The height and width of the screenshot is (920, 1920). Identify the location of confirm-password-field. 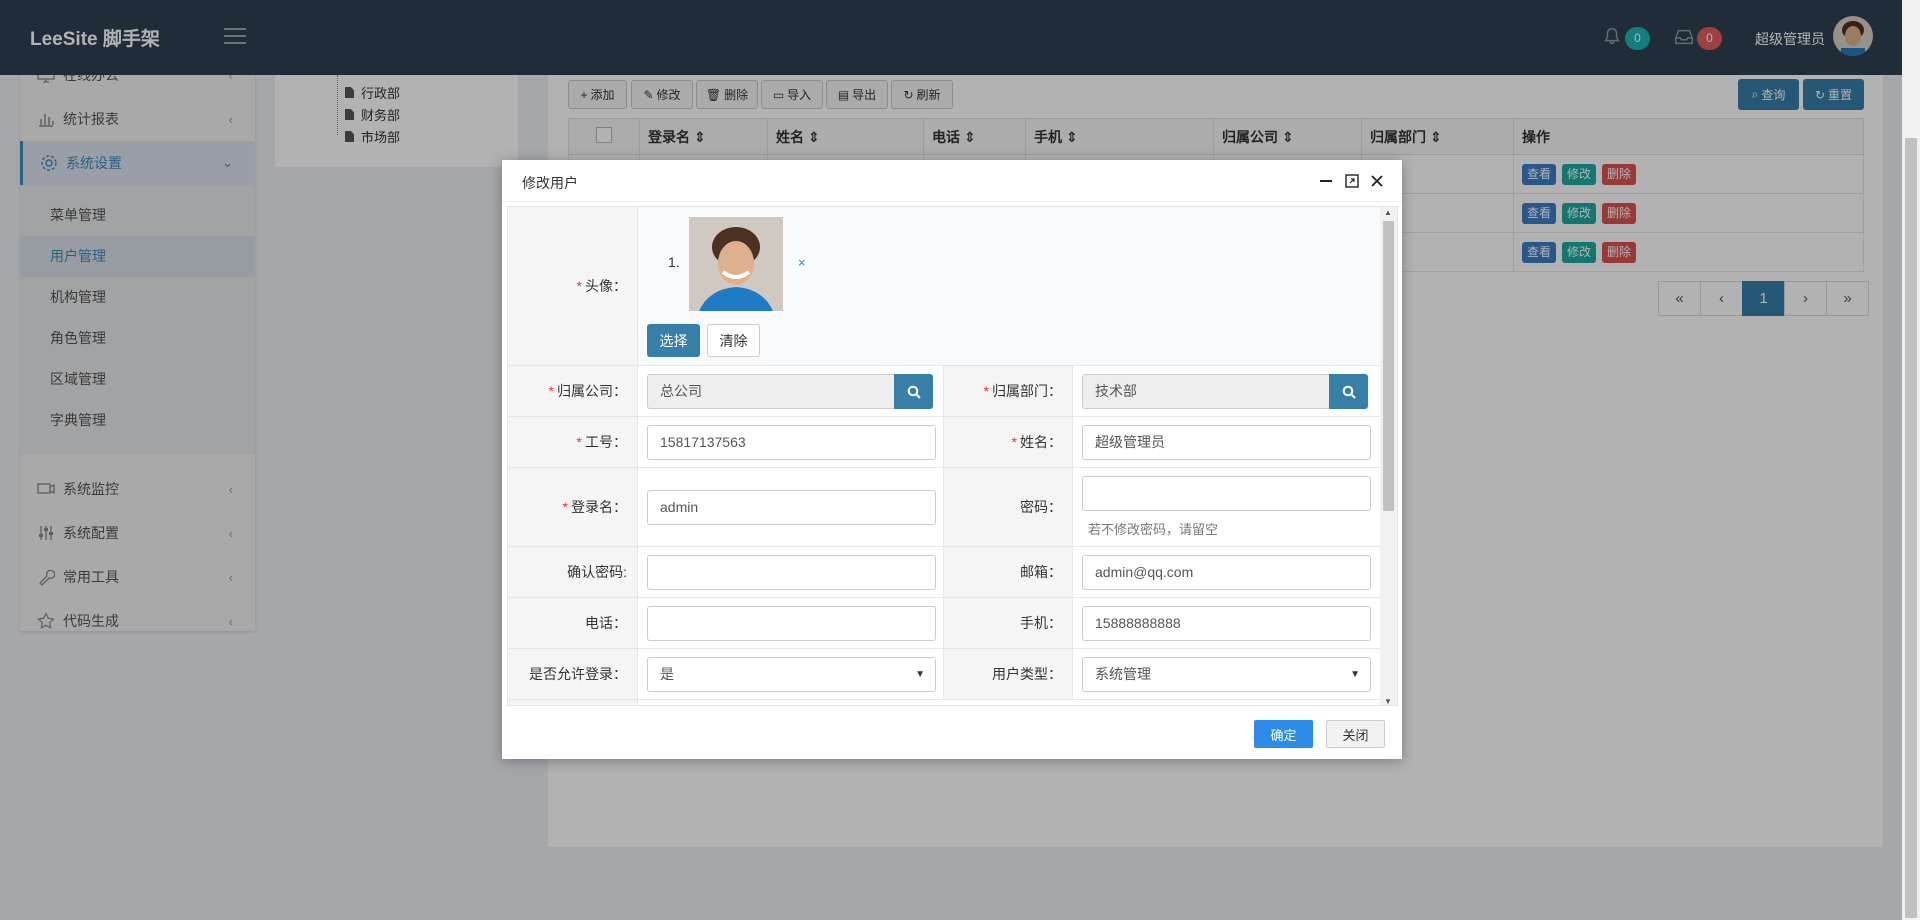
(791, 572).